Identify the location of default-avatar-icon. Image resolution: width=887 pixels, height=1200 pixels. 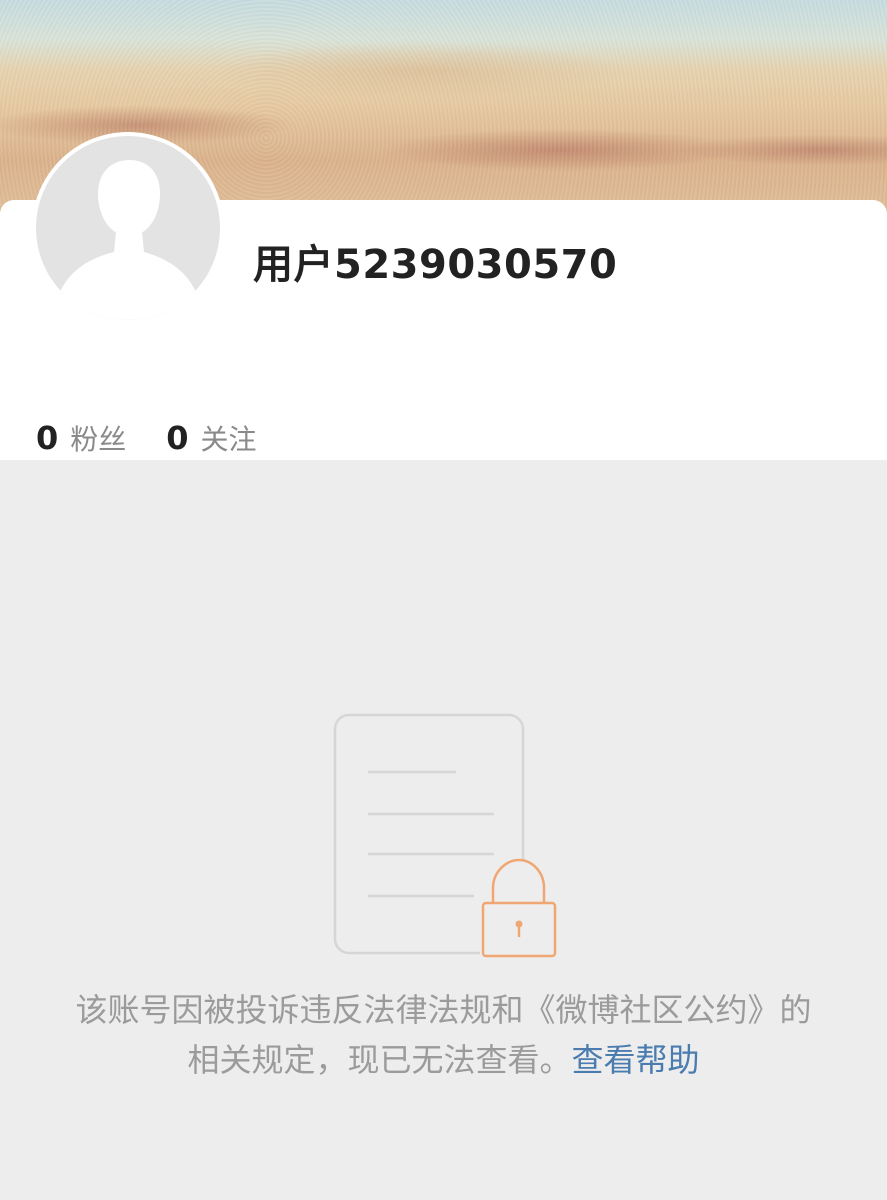
(128, 228).